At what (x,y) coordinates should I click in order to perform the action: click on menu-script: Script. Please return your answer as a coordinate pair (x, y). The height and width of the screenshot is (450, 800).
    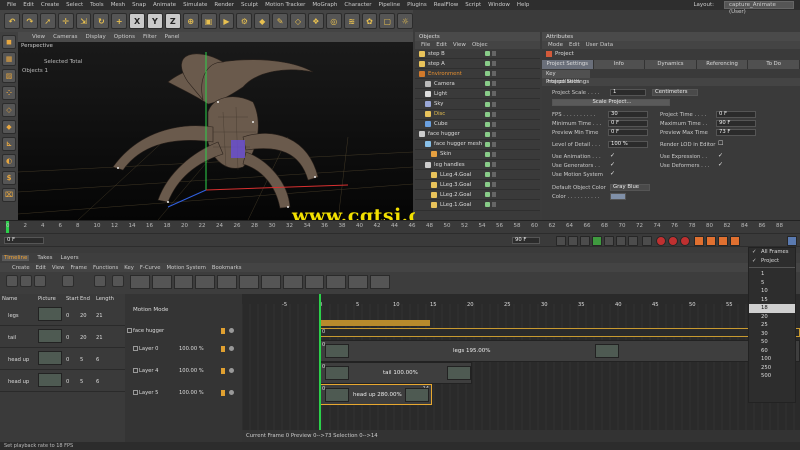
    Looking at the image, I should click on (473, 5).